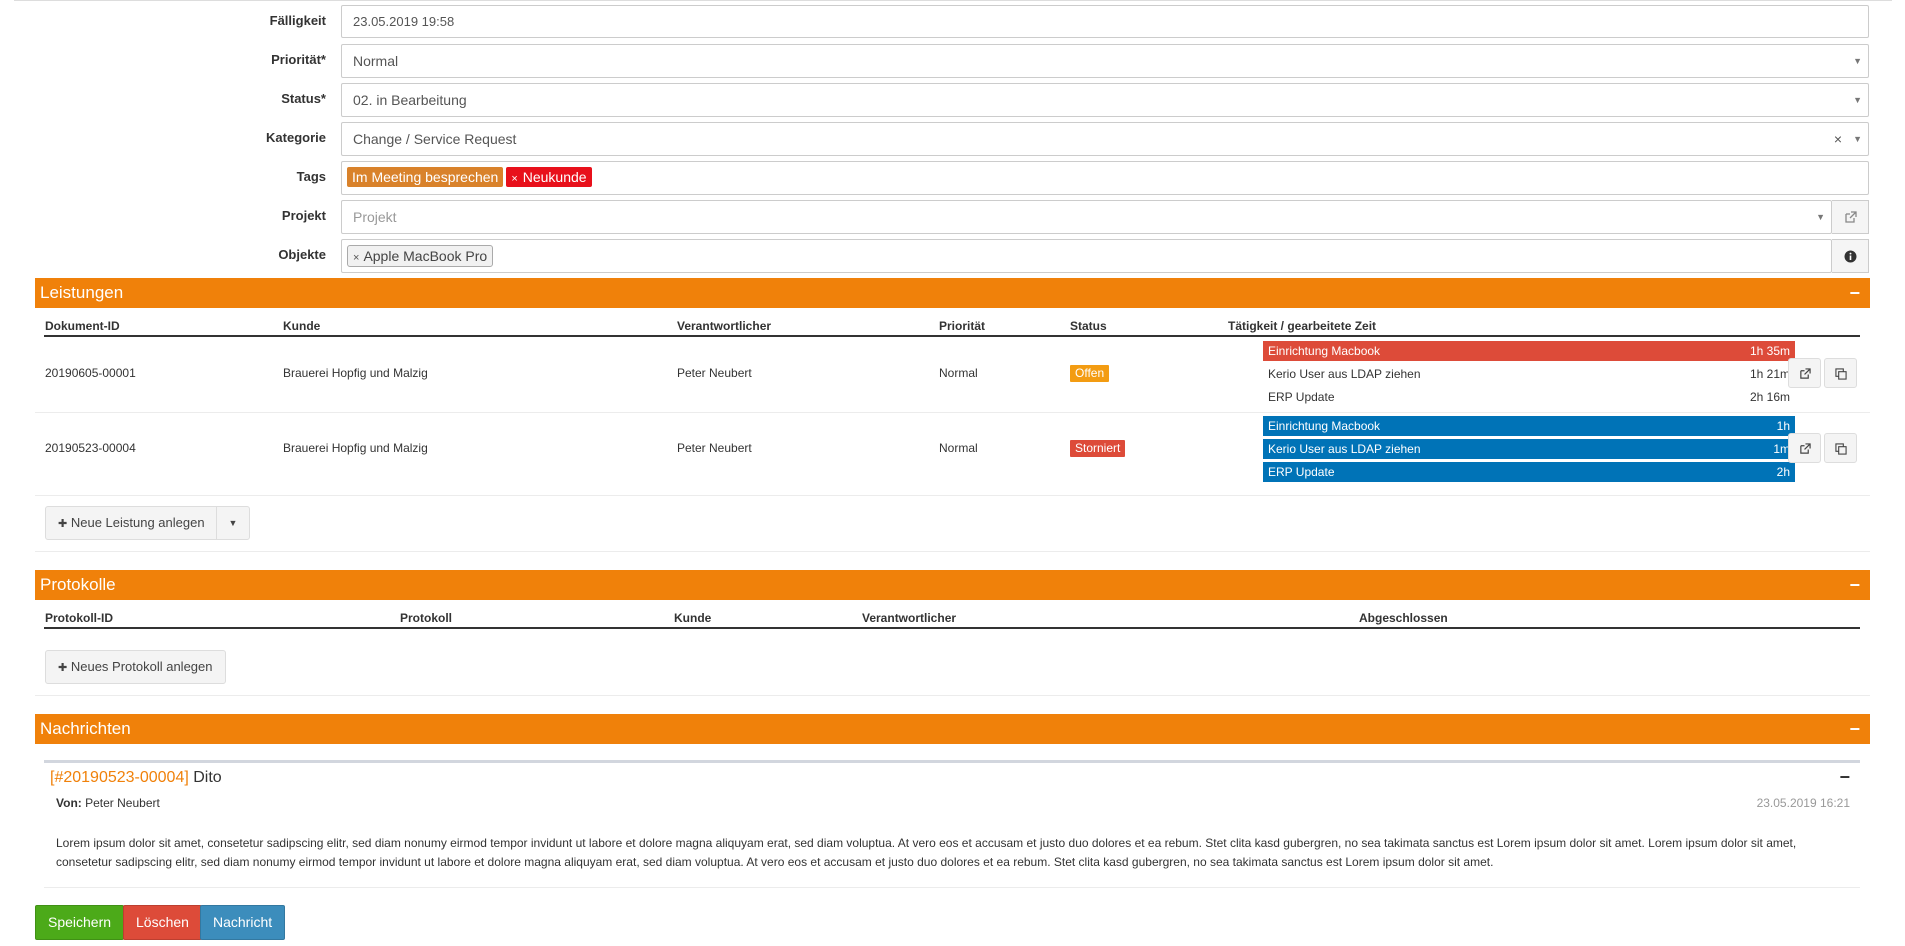 Image resolution: width=1905 pixels, height=946 pixels. I want to click on activity-item: ERP Update 2h 16m, so click(1529, 397).